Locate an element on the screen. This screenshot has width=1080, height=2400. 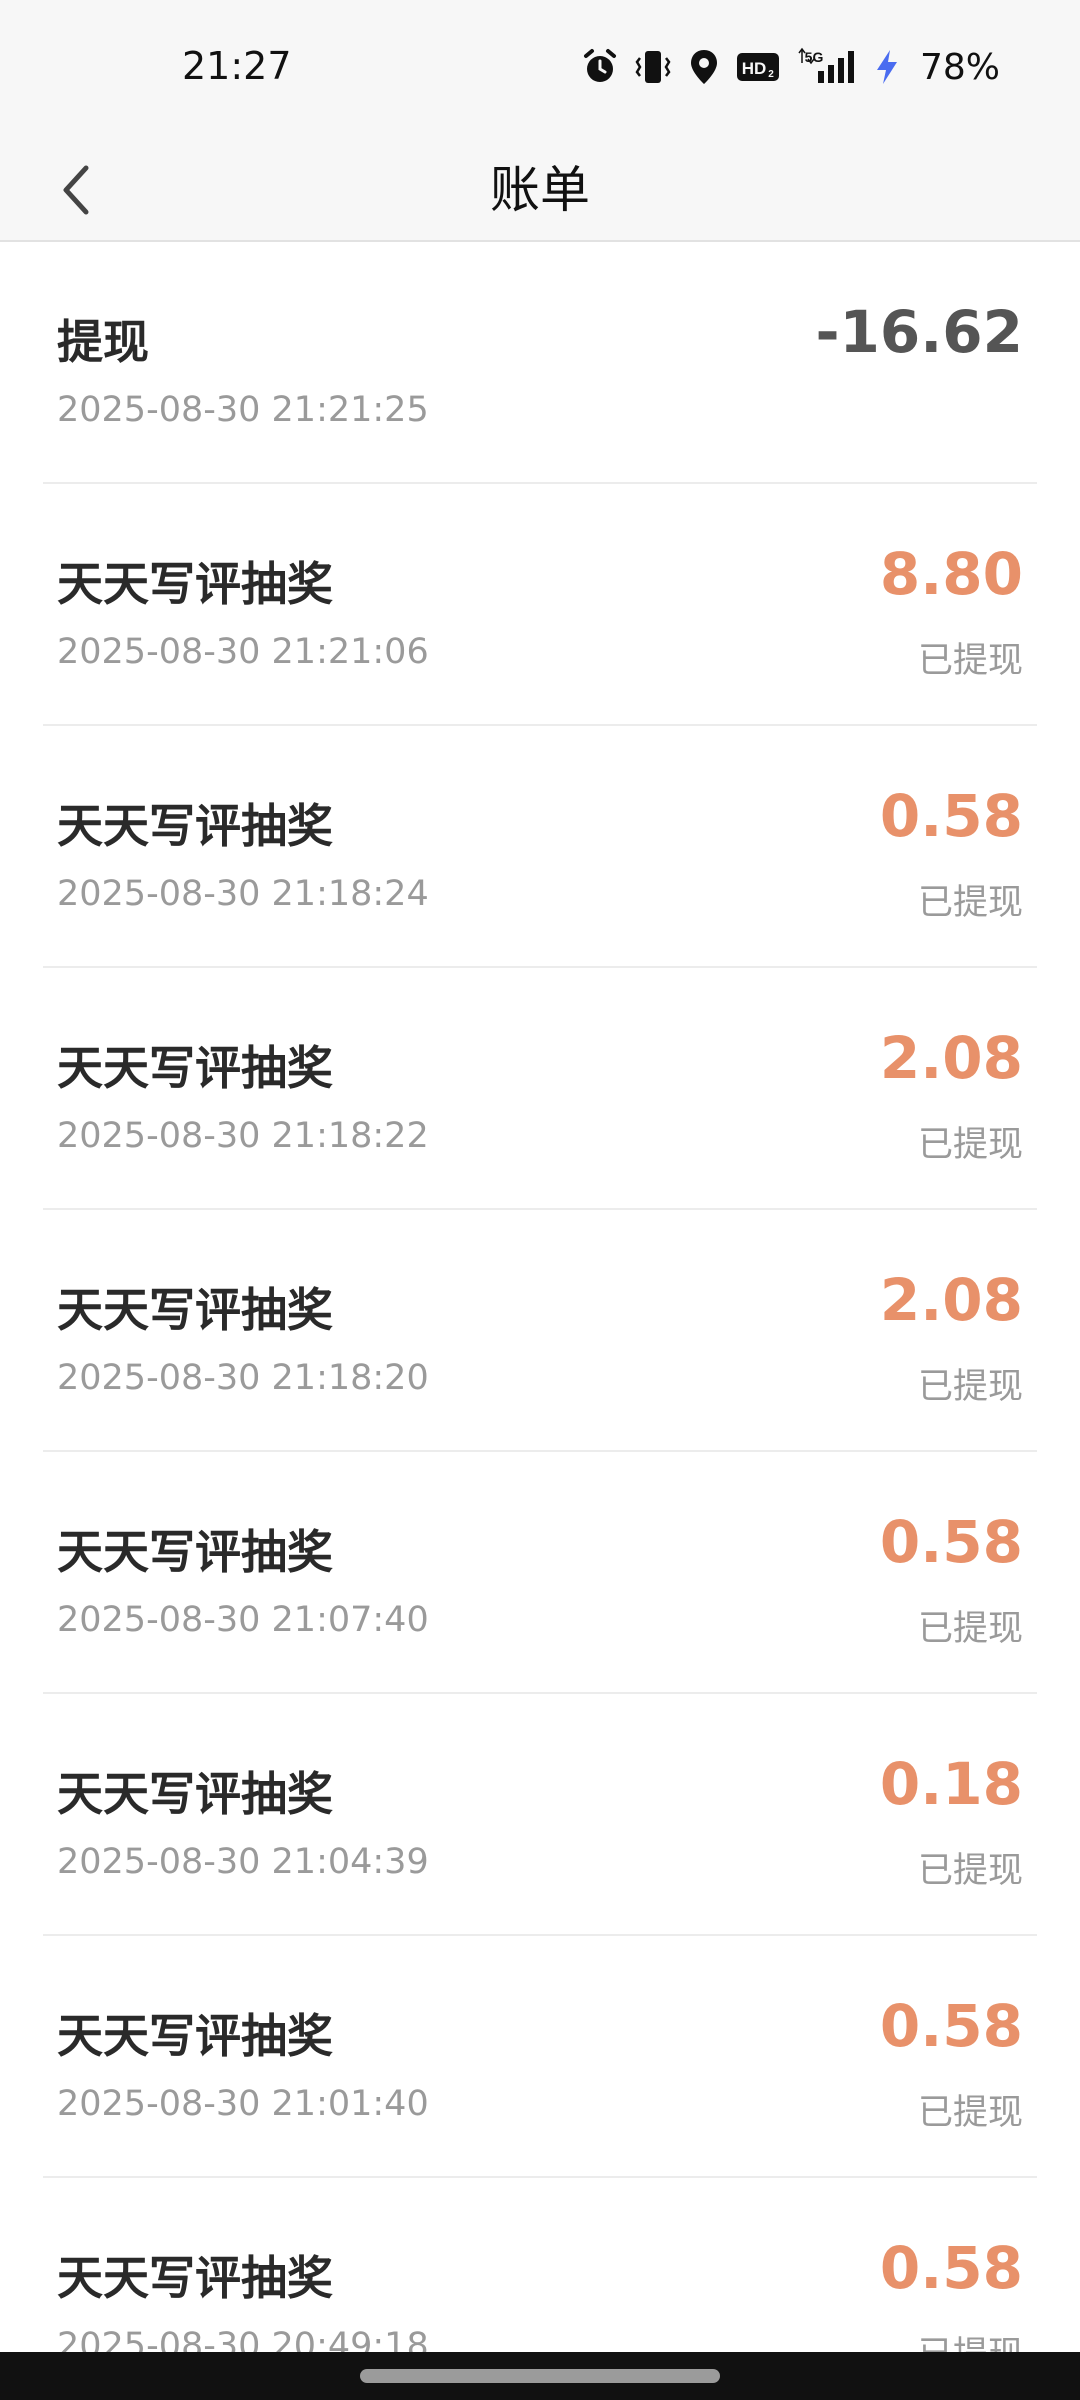
title-bar: 账单 is located at coordinates (540, 191).